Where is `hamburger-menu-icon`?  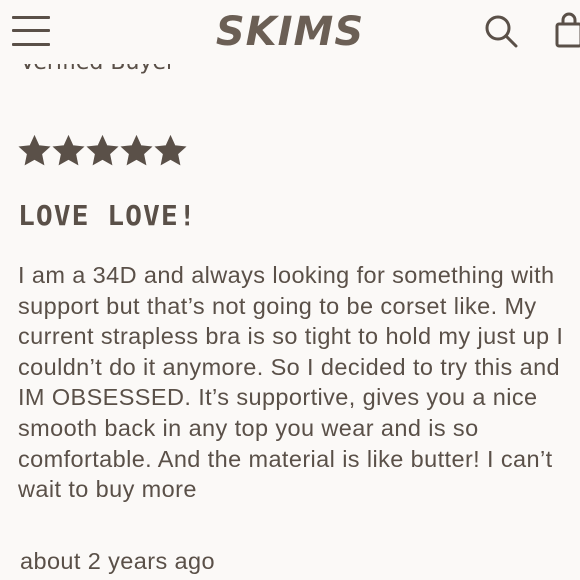 hamburger-menu-icon is located at coordinates (31, 31).